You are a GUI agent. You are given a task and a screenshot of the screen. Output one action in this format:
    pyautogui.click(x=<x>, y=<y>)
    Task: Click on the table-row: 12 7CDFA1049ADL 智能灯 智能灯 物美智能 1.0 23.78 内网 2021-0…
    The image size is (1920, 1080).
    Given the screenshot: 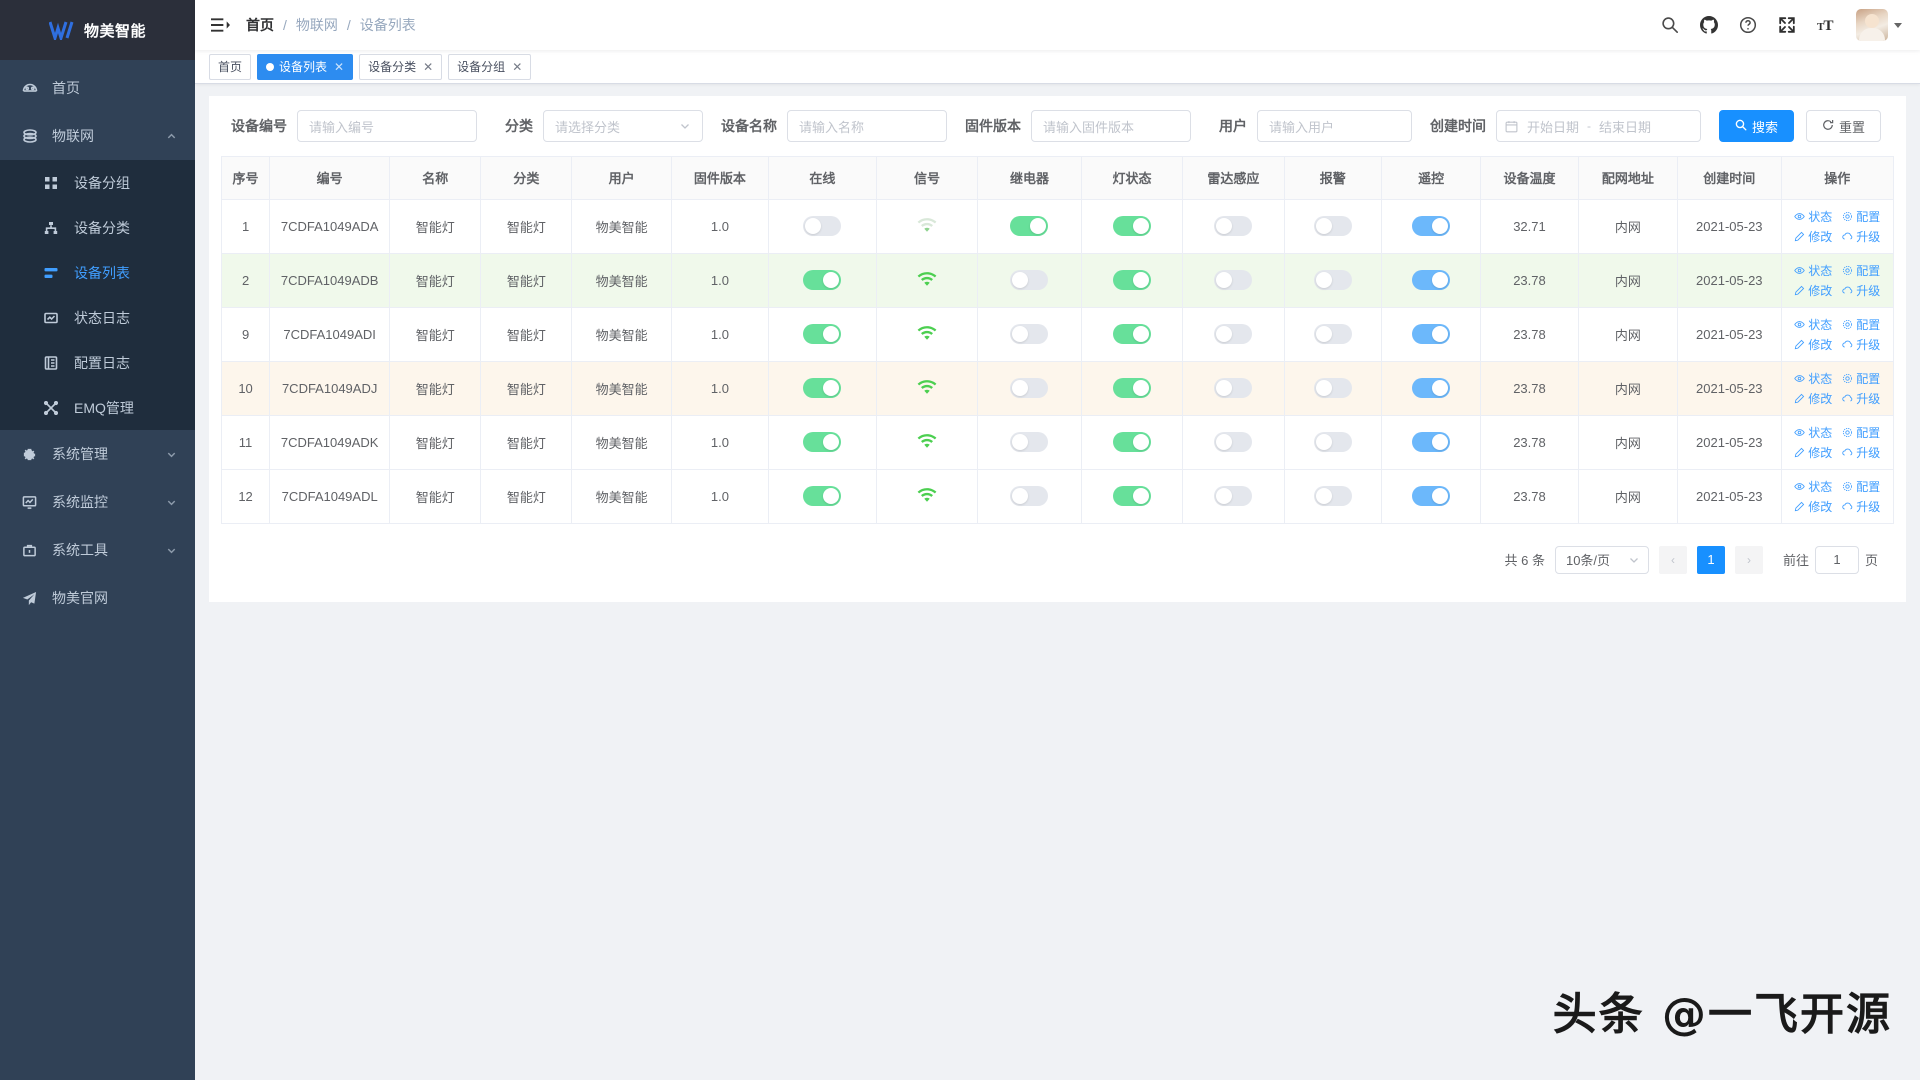 What is the action you would take?
    pyautogui.click(x=1057, y=496)
    